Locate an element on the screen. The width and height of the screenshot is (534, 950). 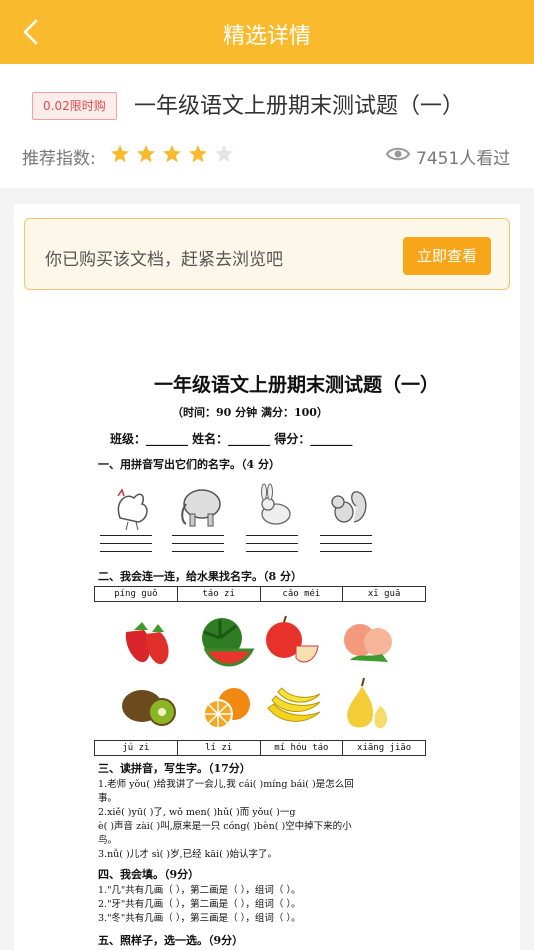
kiwi-image is located at coordinates (149, 708).